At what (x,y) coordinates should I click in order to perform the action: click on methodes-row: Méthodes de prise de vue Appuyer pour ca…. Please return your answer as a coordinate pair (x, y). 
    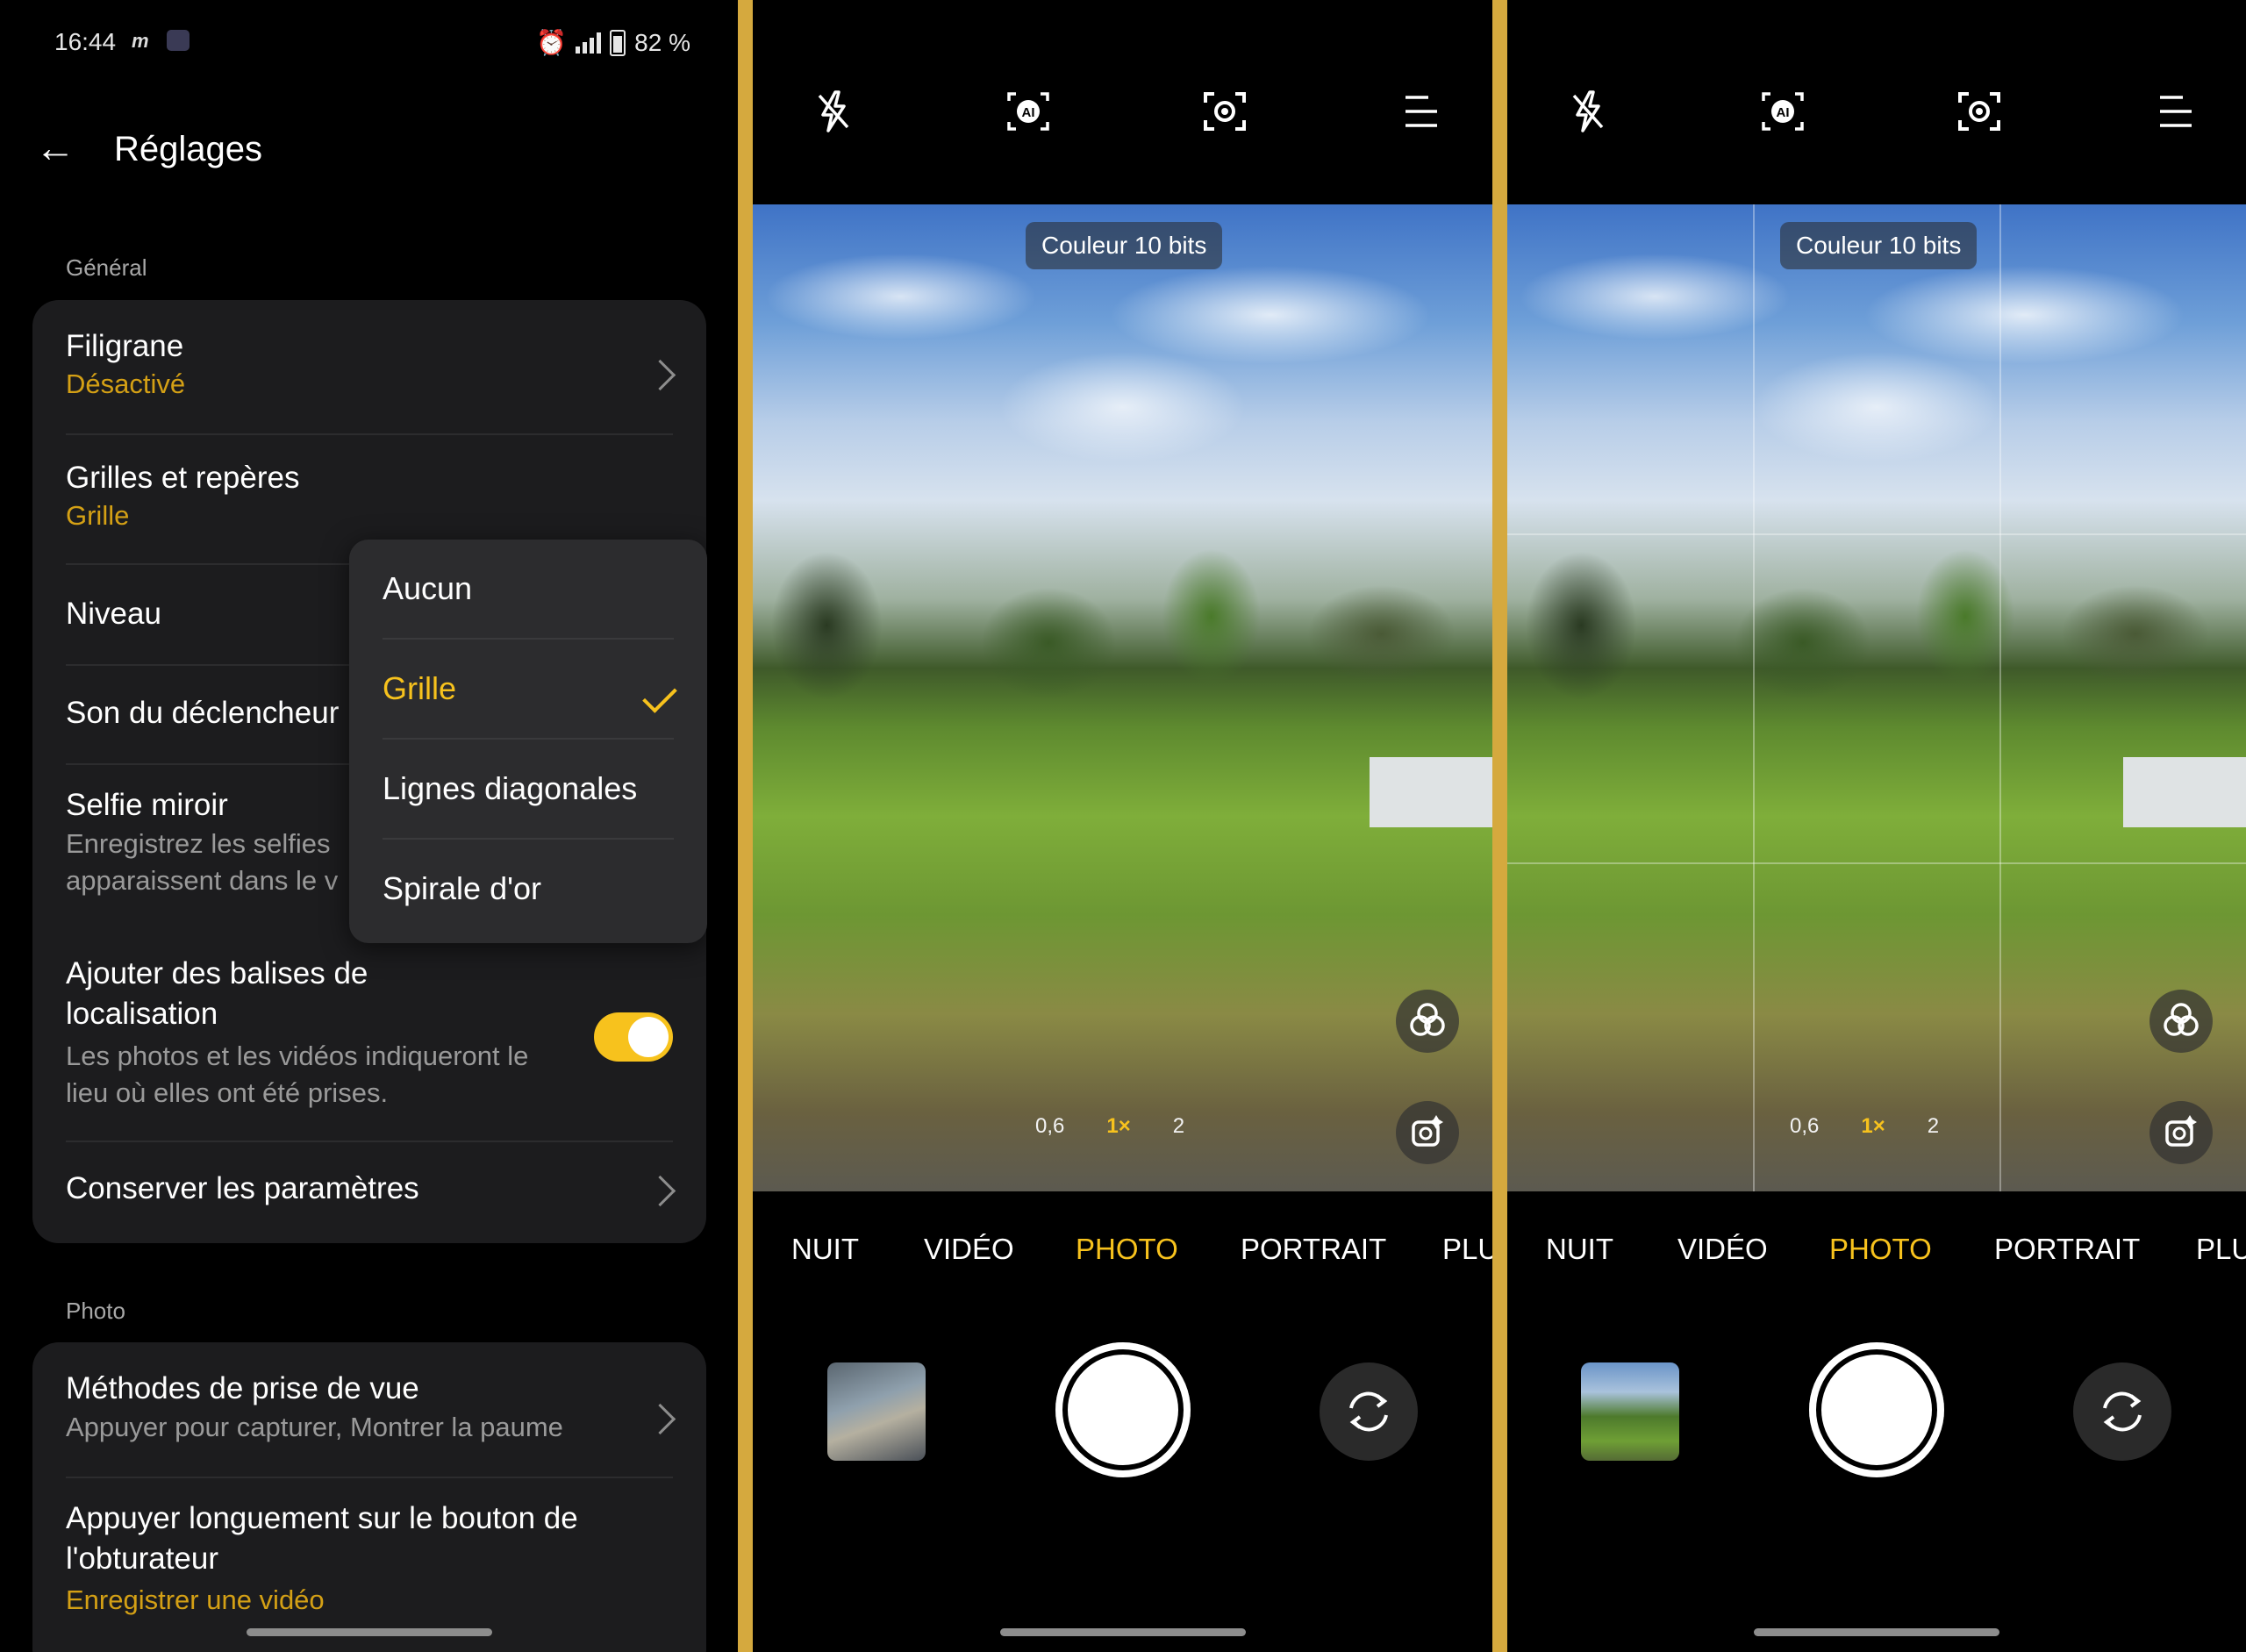
    Looking at the image, I should click on (369, 1408).